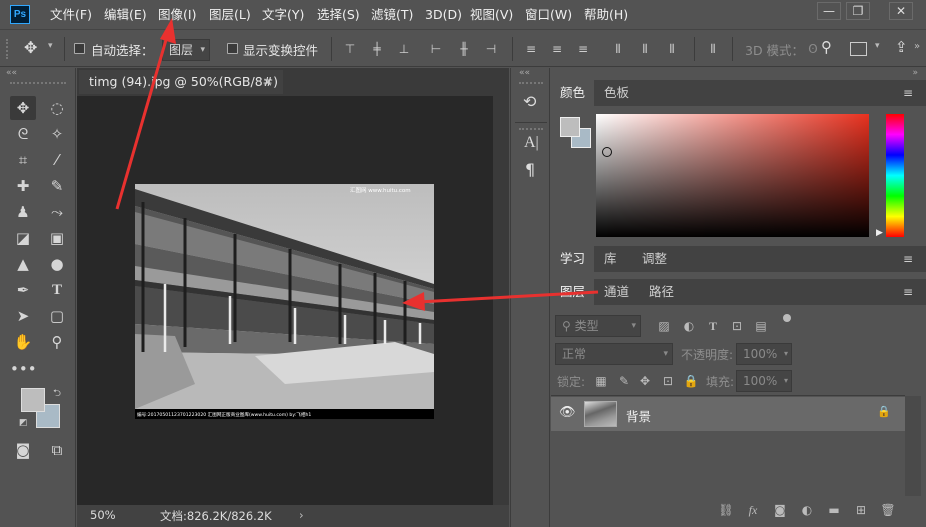 The height and width of the screenshot is (527, 926). I want to click on new-layer-icon: ⊞, so click(861, 510).